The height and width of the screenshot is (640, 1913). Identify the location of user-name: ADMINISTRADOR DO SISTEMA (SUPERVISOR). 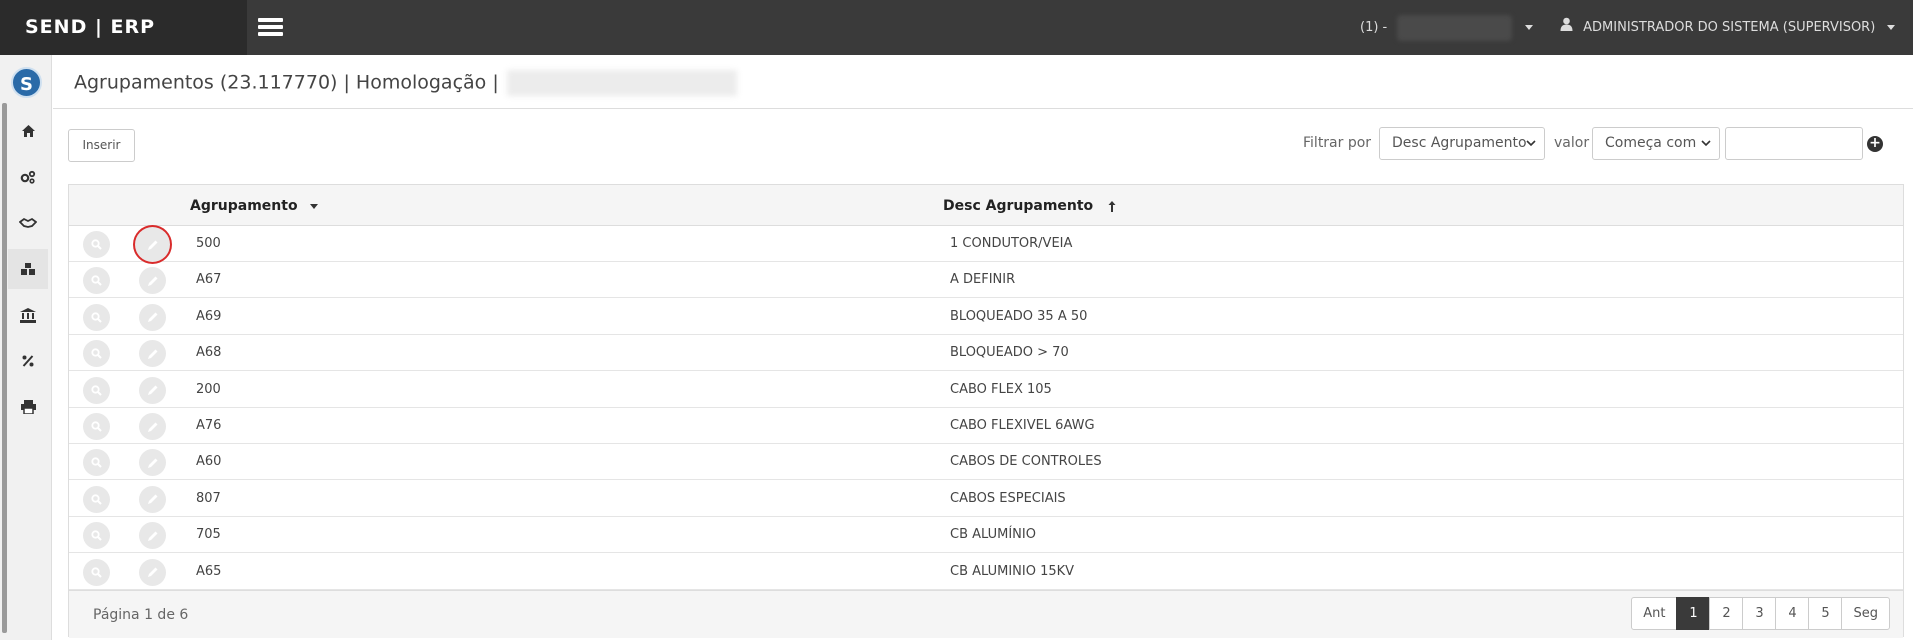
(1729, 27).